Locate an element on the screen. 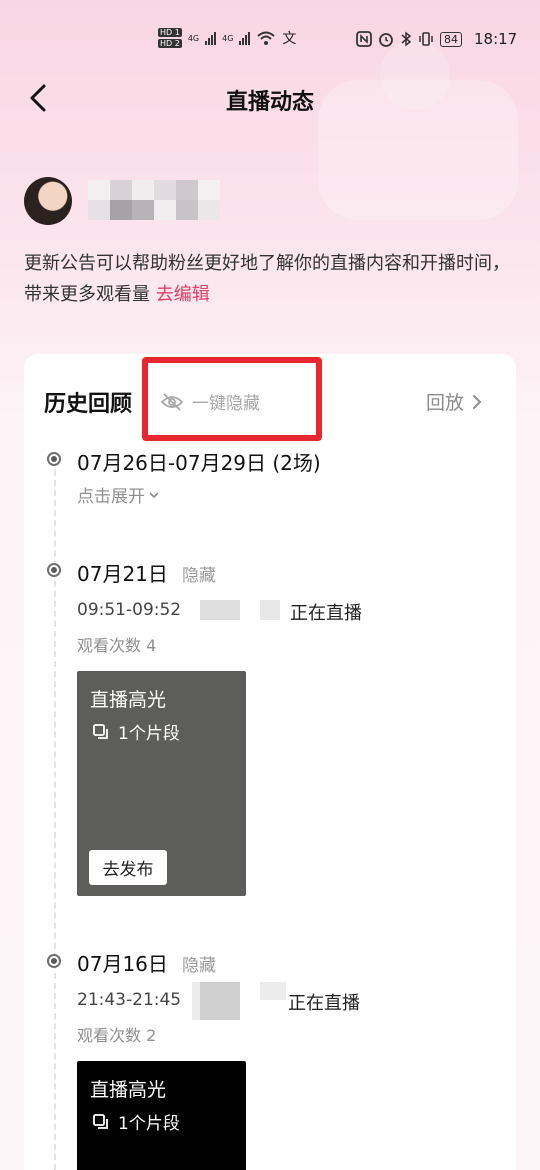 This screenshot has height=1170, width=540. session-date: 07月21日 is located at coordinates (122, 574).